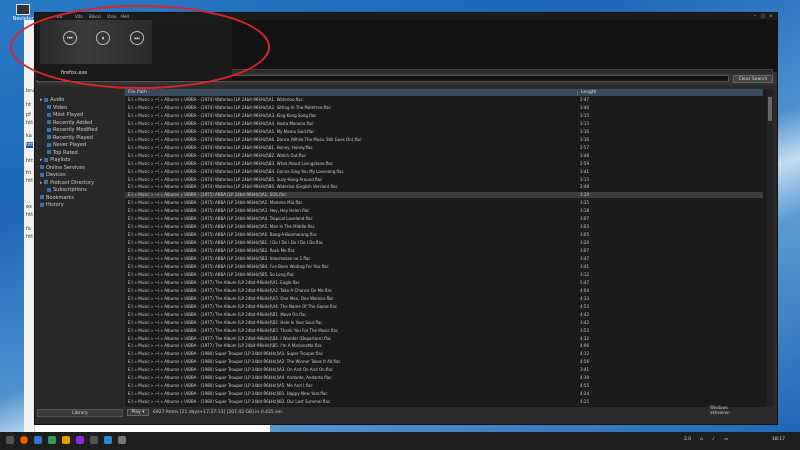 The height and width of the screenshot is (450, 800). What do you see at coordinates (701, 439) in the screenshot?
I see `network-icon: ⌂` at bounding box center [701, 439].